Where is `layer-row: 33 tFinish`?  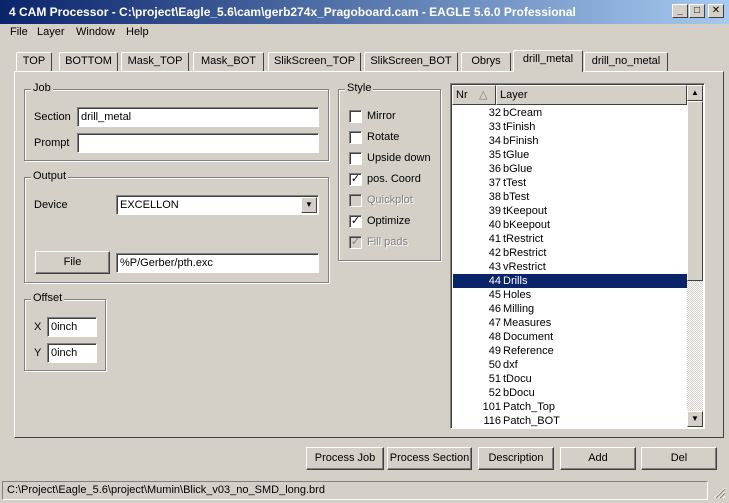 layer-row: 33 tFinish is located at coordinates (570, 127).